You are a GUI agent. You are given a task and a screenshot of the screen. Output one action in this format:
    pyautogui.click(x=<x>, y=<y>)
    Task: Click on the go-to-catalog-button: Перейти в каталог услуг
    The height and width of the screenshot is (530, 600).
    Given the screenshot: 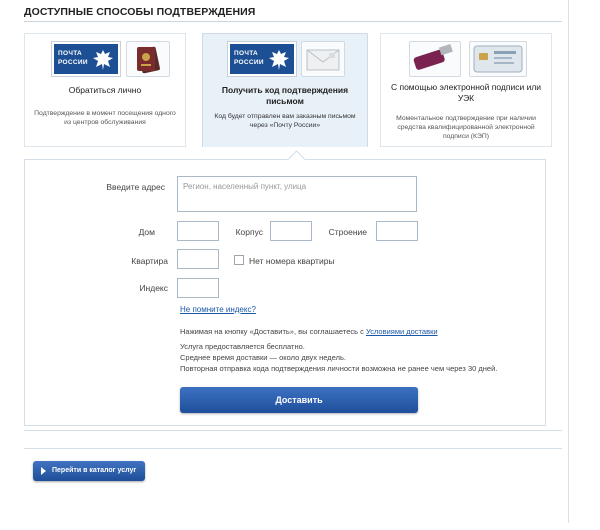 What is the action you would take?
    pyautogui.click(x=89, y=471)
    